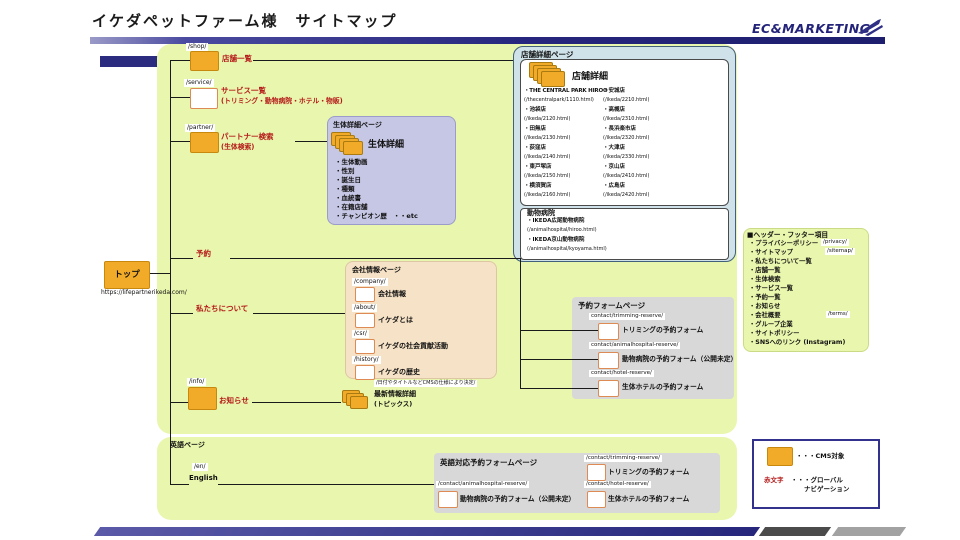 Image resolution: width=960 pixels, height=540 pixels. Describe the element at coordinates (547, 176) in the screenshot. I see `store-url: (/ikeda/2150.html)` at that location.